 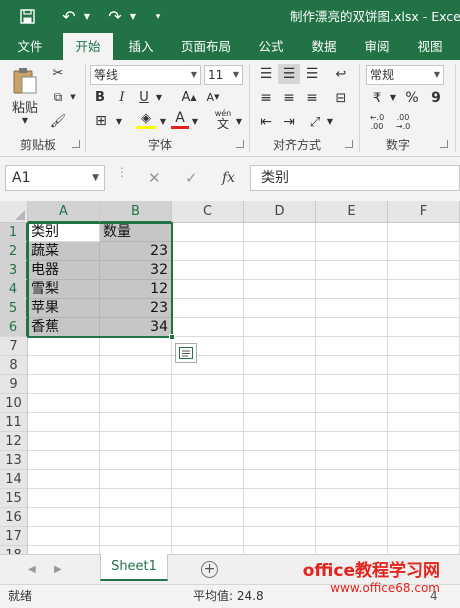 I want to click on cell-e16, so click(x=352, y=517).